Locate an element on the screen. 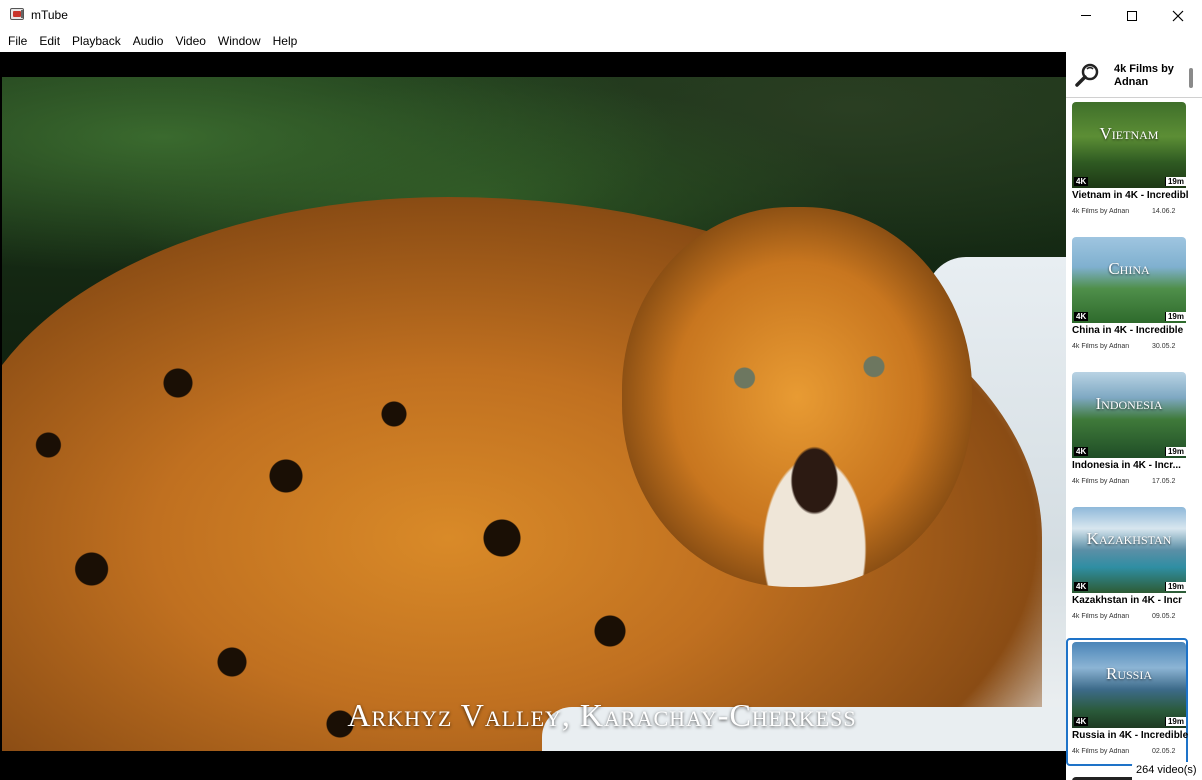 The image size is (1202, 780). video-thumbnail: China 4K 19m is located at coordinates (1129, 280).